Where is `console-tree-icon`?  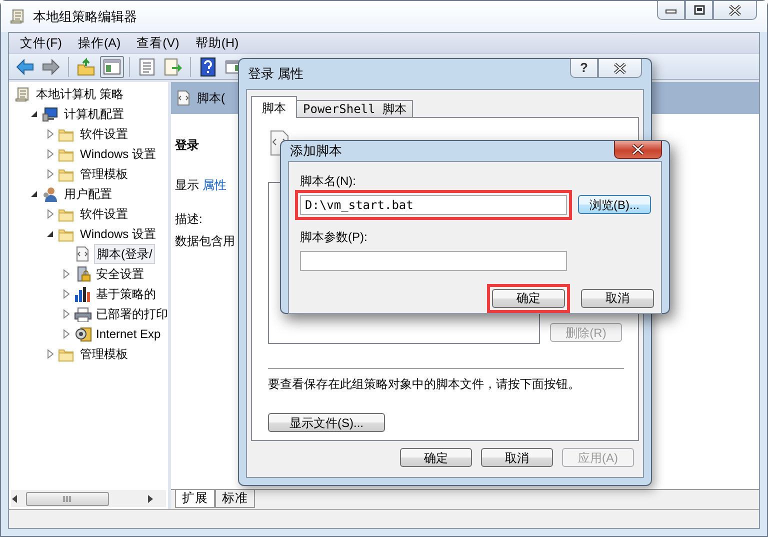 console-tree-icon is located at coordinates (112, 66).